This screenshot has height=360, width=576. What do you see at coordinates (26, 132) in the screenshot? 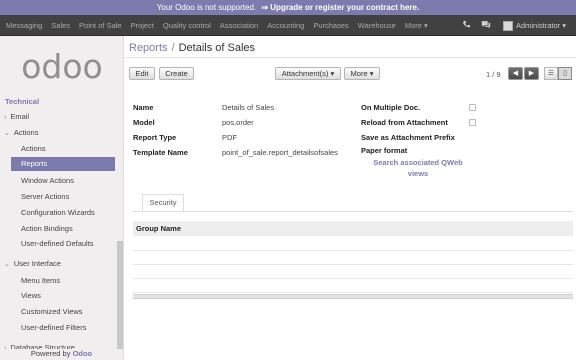
I see `sidebar-item-label: Actions` at bounding box center [26, 132].